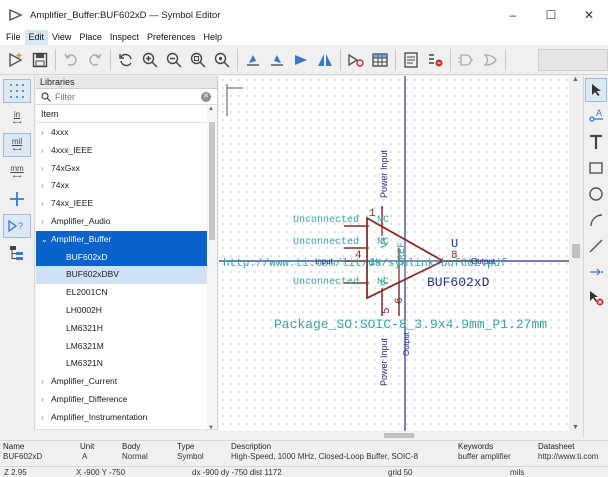 The height and width of the screenshot is (477, 608). Describe the element at coordinates (122, 204) in the screenshot. I see `library-item: › 74xx_IEEE` at that location.